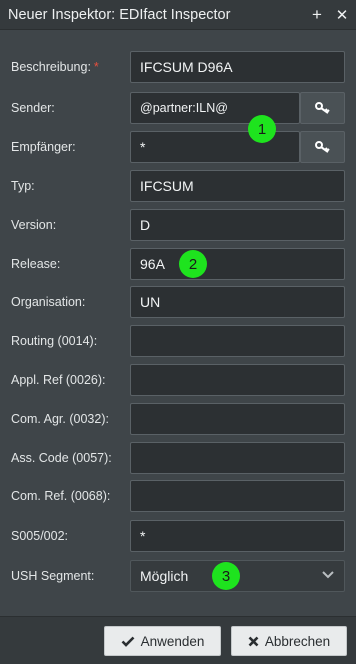  I want to click on s005-input: *, so click(237, 536).